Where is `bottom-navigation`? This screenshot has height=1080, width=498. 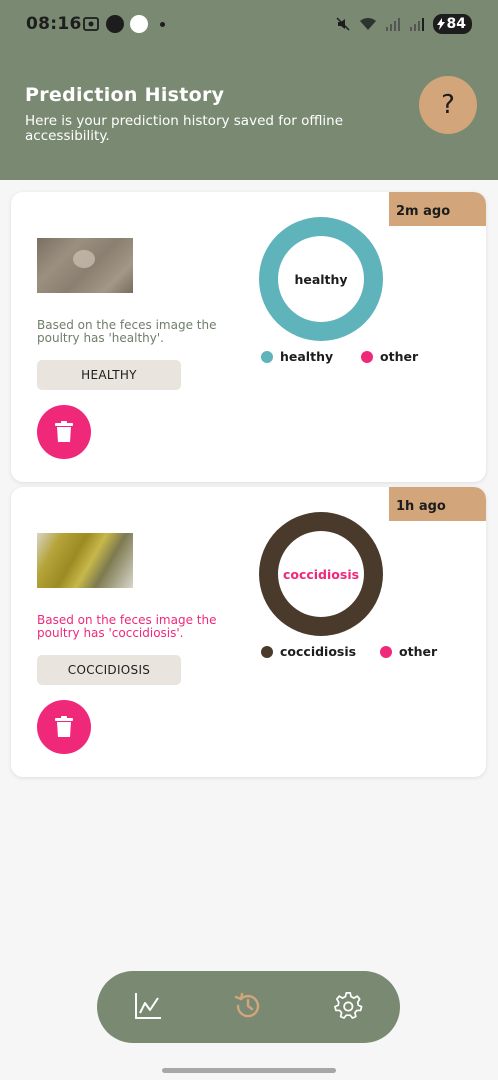 bottom-navigation is located at coordinates (248, 1007).